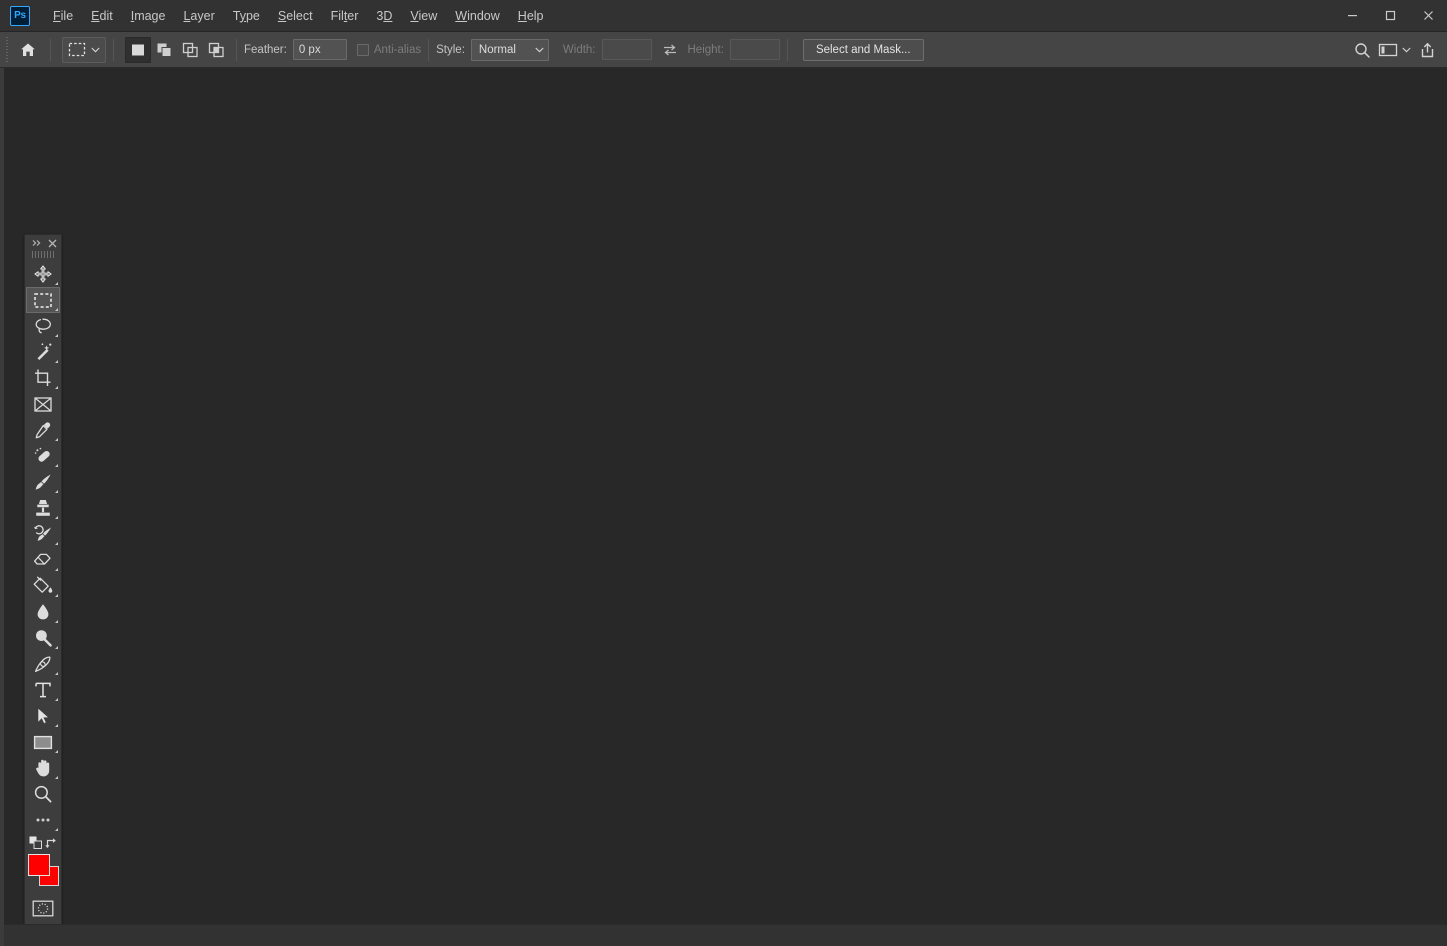 This screenshot has width=1447, height=946. I want to click on options-bar-right-tools, so click(1394, 50).